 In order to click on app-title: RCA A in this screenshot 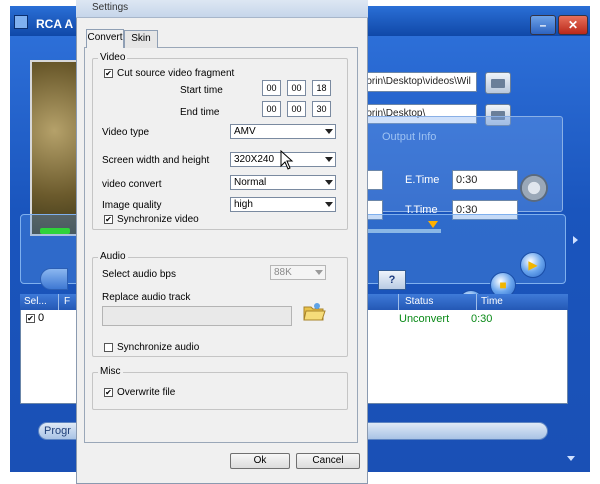, I will do `click(55, 24)`.